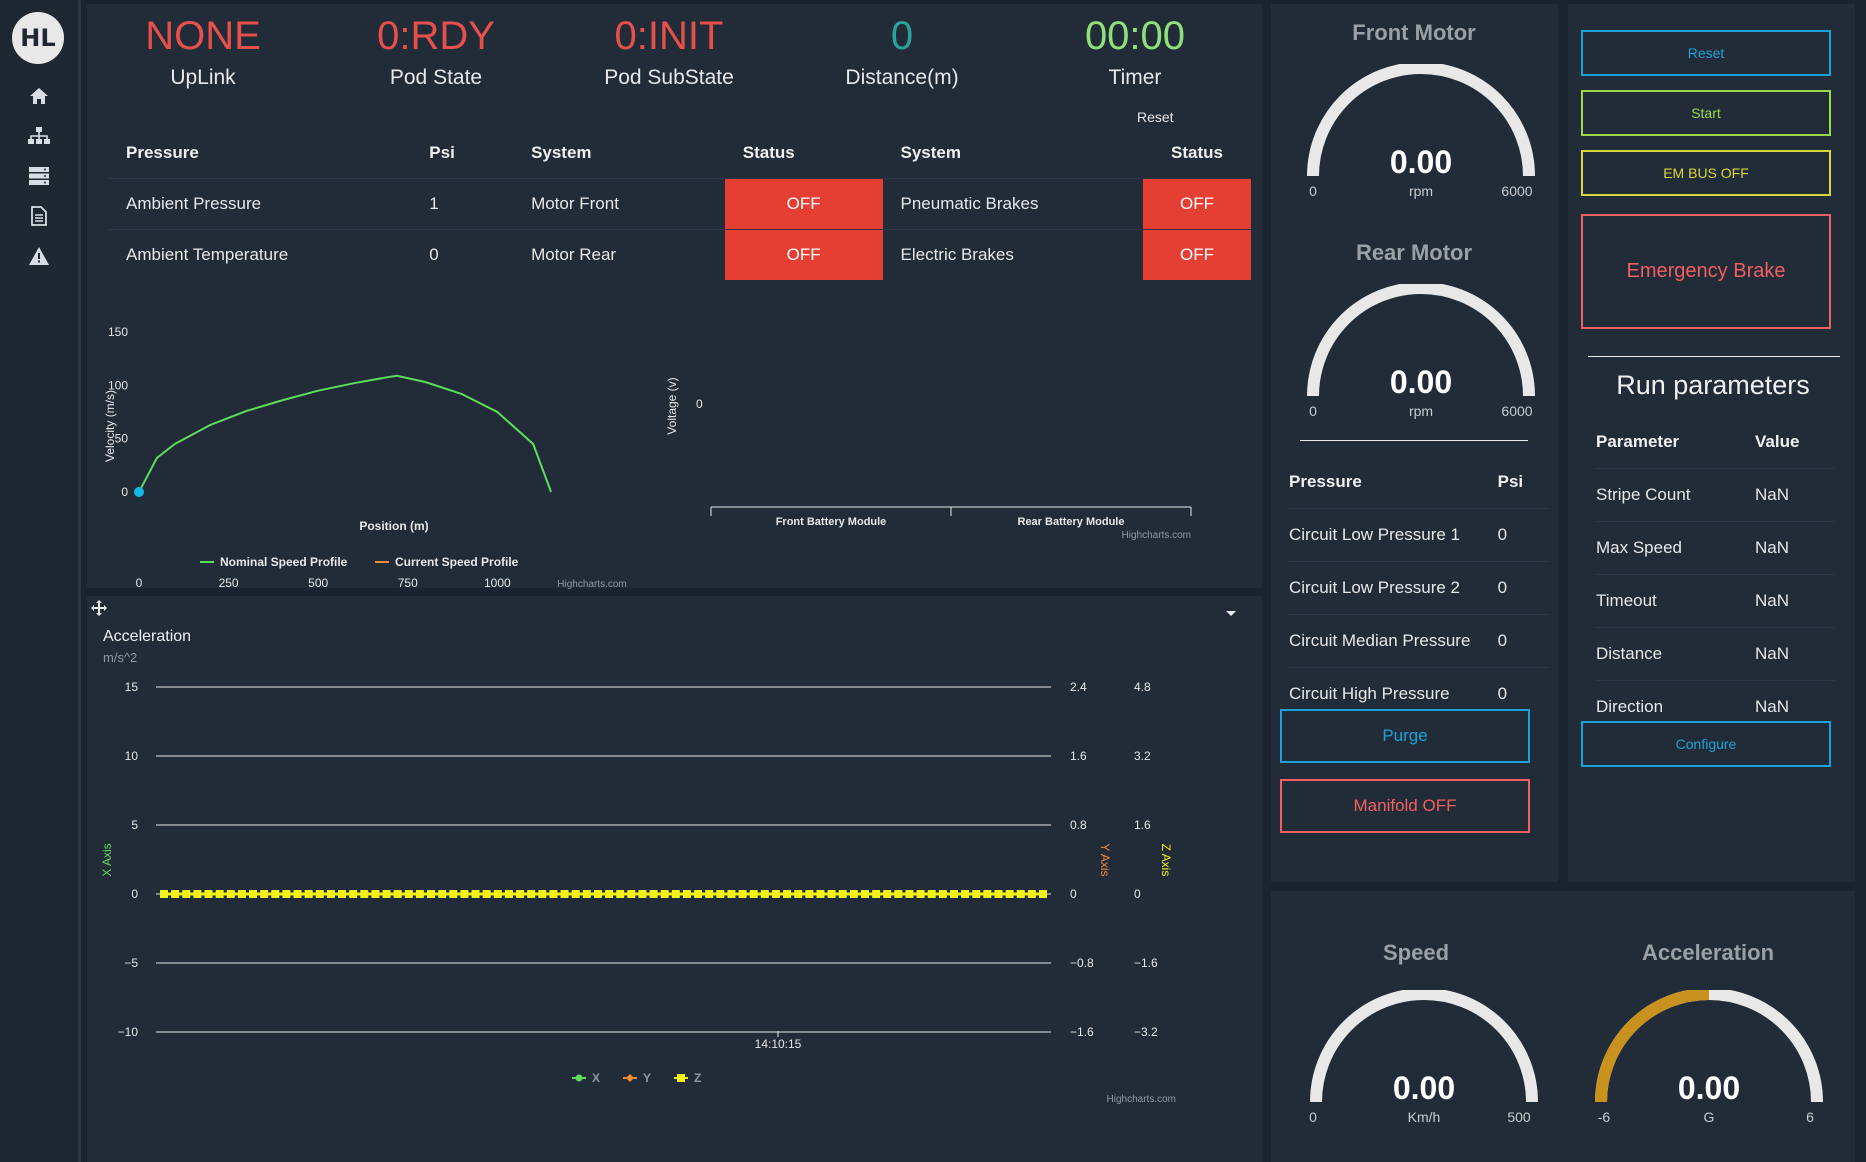  What do you see at coordinates (1706, 744) in the screenshot?
I see `configure-button: Configure` at bounding box center [1706, 744].